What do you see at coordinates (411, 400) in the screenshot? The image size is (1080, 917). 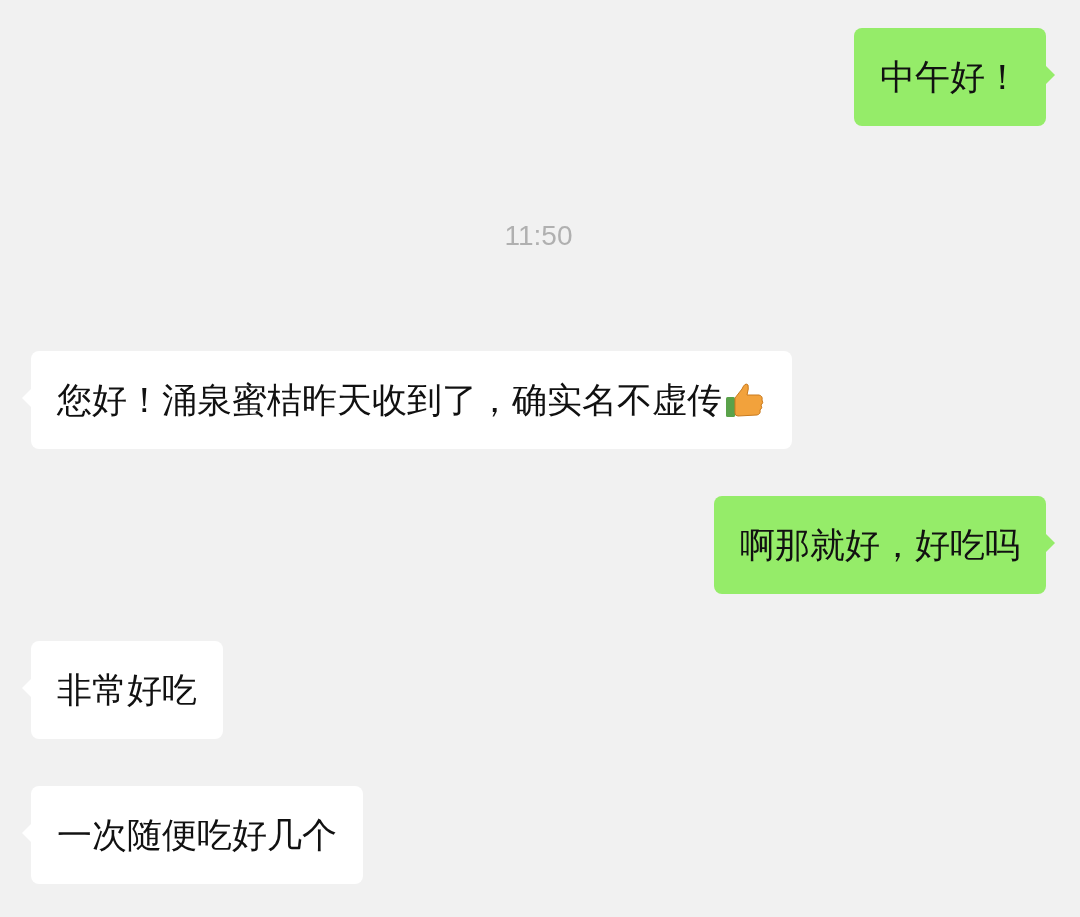 I see `message-bubble: 您好！涌泉蜜桔昨天收到了，确实名不虚传` at bounding box center [411, 400].